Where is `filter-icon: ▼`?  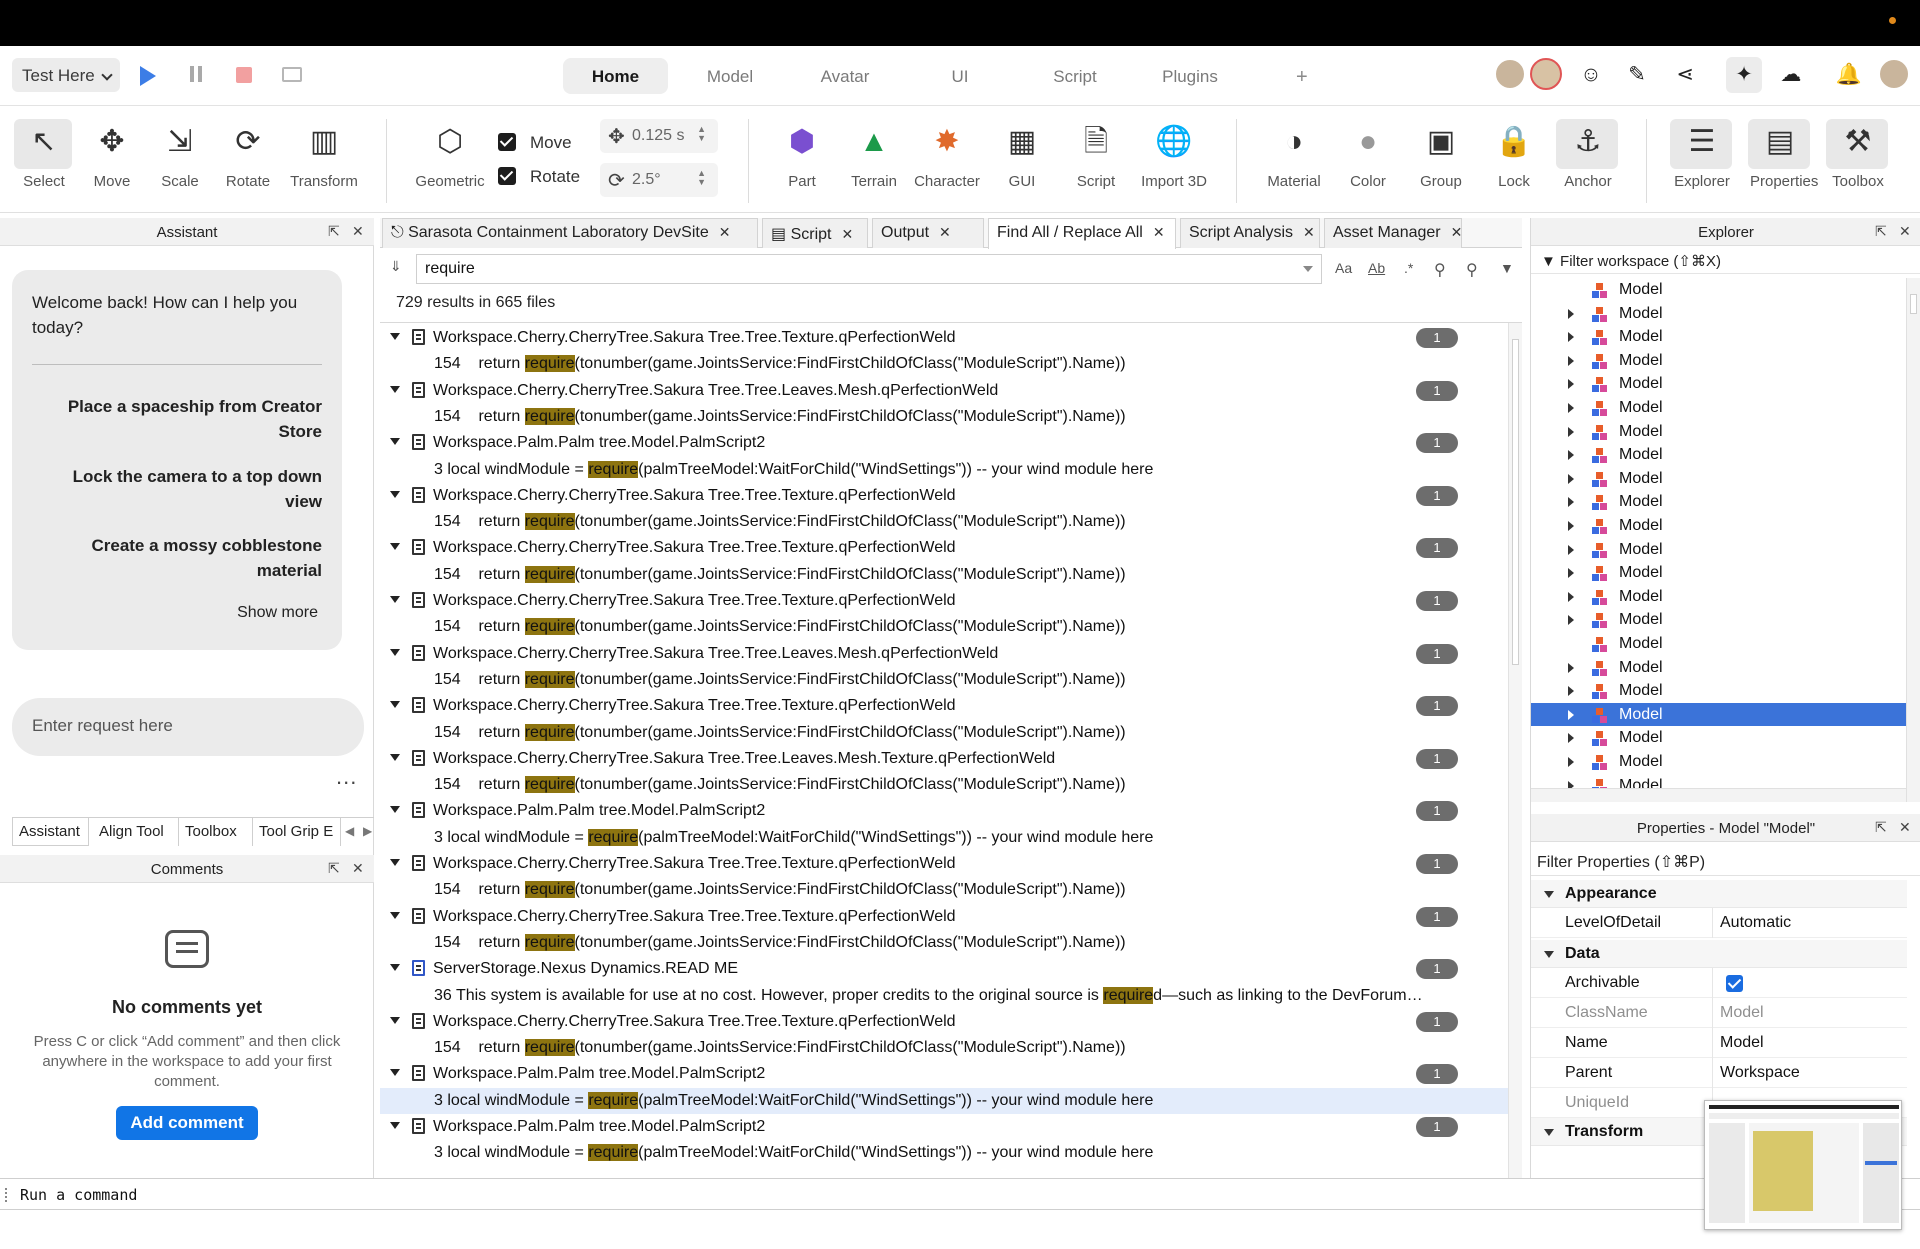 filter-icon: ▼ is located at coordinates (1507, 268).